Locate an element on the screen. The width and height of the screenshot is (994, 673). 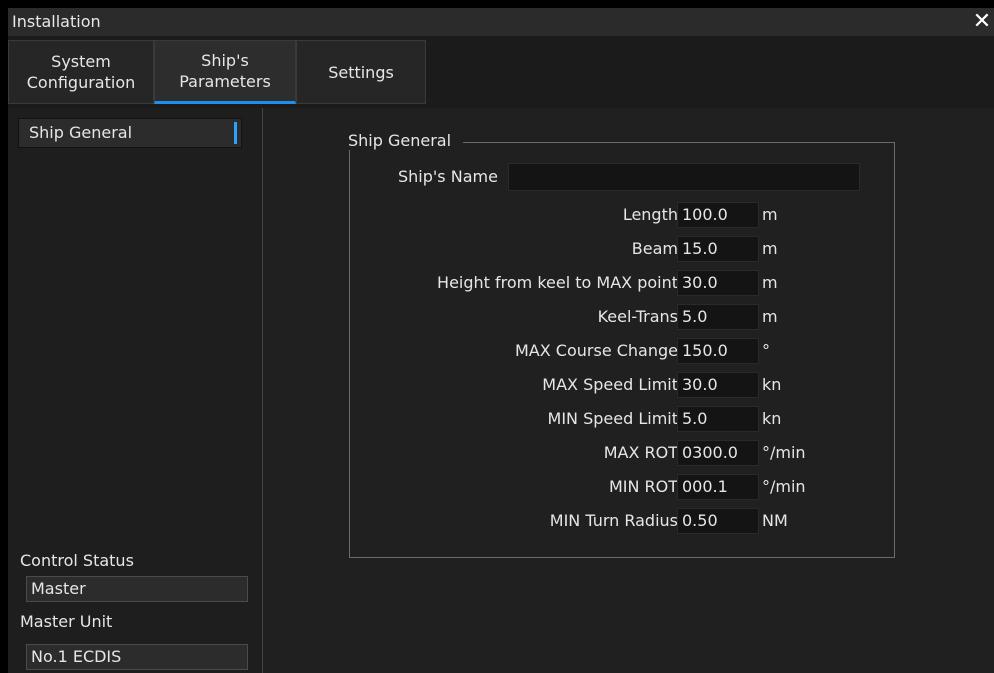
field-row-max-speed-limit: MAX Speed Limit 30.0 kn is located at coordinates (622, 385).